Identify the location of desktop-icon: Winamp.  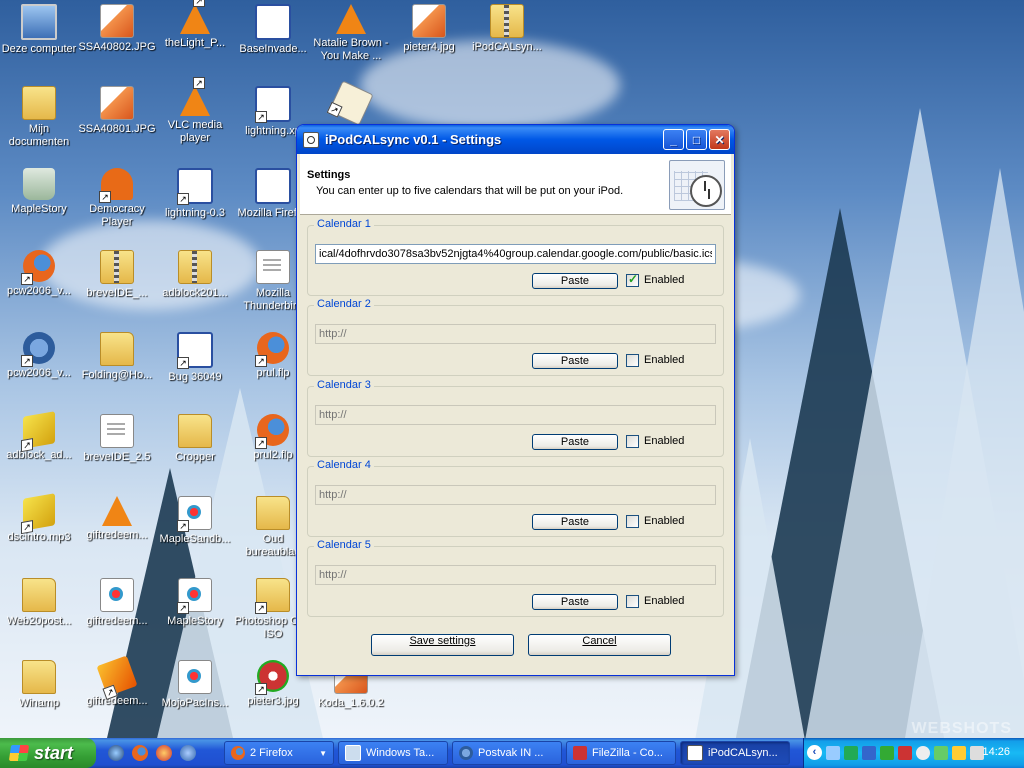
(39, 685).